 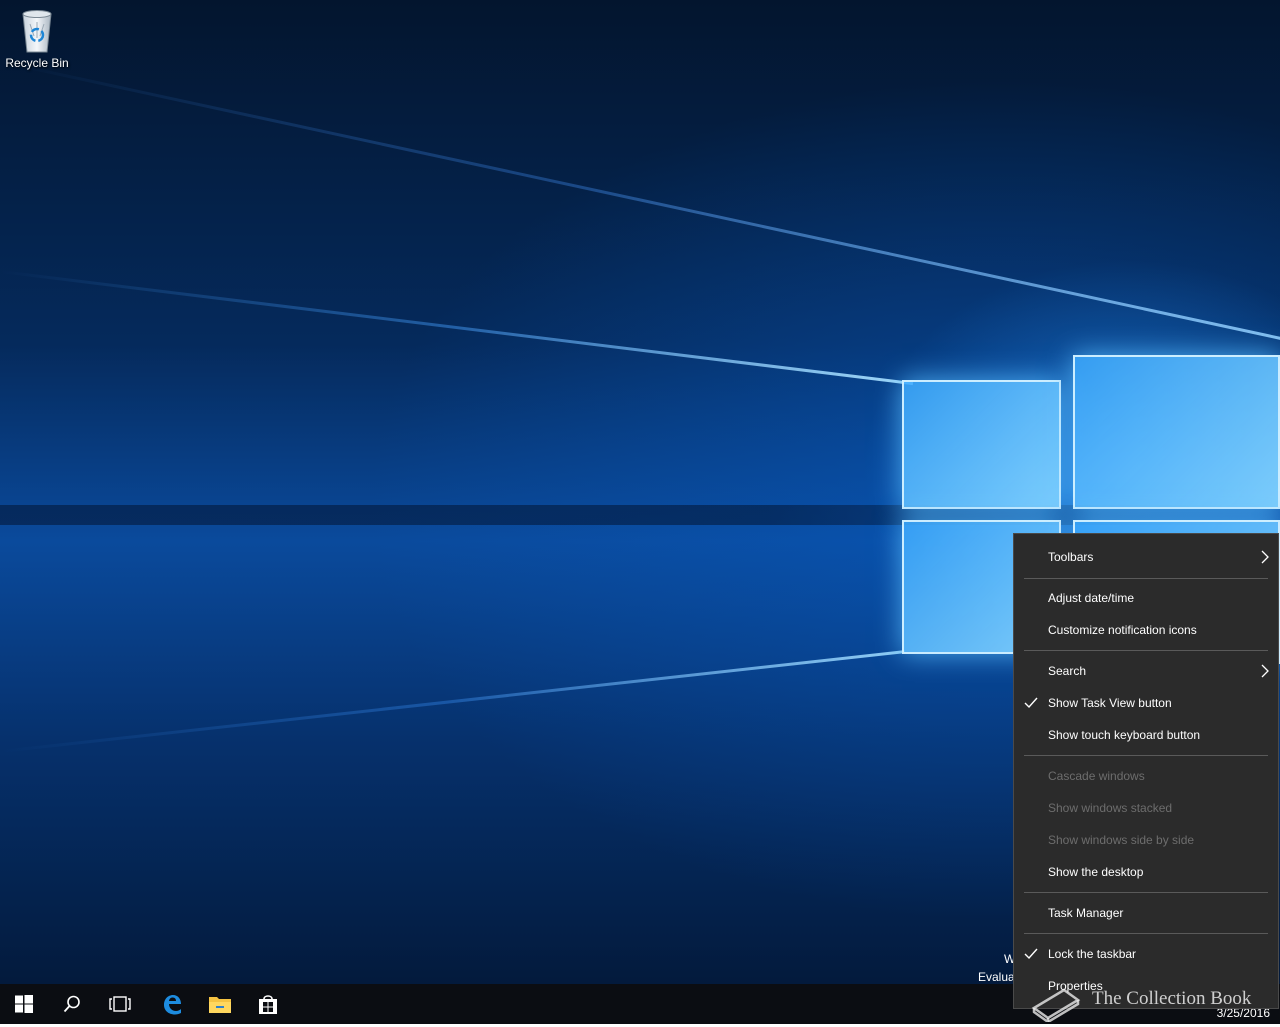 What do you see at coordinates (1146, 776) in the screenshot?
I see `menu-item-cascade-windows: Cascade windows` at bounding box center [1146, 776].